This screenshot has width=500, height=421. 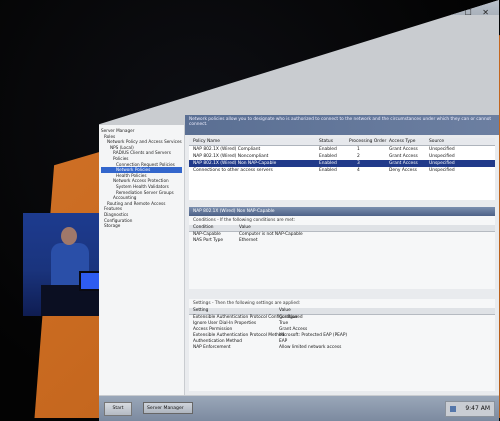 I want to click on policy-name: NAP 802.1X (Wired) Noncompliant, so click(x=231, y=156).